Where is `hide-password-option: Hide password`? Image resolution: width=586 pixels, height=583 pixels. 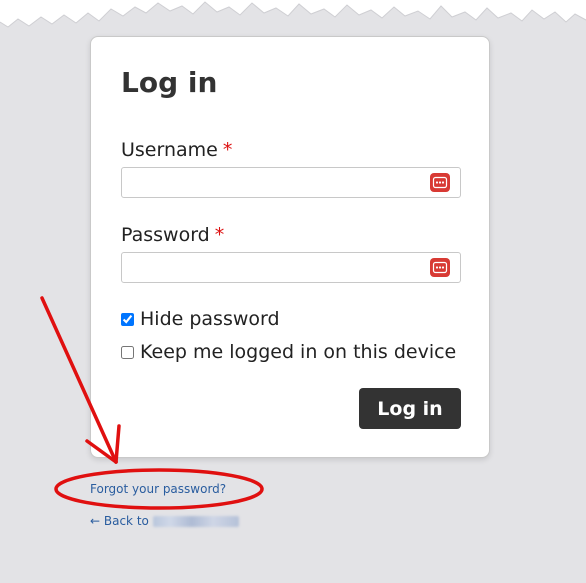
hide-password-option: Hide password is located at coordinates (200, 319).